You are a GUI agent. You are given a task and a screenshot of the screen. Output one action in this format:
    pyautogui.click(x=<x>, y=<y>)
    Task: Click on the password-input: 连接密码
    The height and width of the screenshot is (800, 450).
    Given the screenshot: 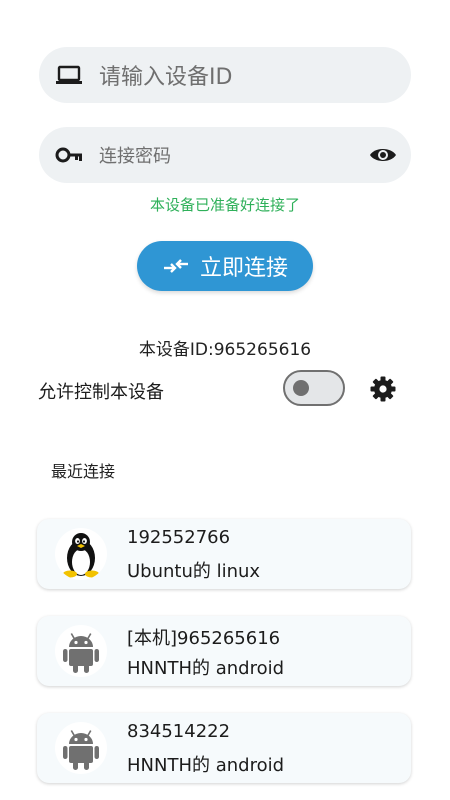 What is the action you would take?
    pyautogui.click(x=225, y=155)
    